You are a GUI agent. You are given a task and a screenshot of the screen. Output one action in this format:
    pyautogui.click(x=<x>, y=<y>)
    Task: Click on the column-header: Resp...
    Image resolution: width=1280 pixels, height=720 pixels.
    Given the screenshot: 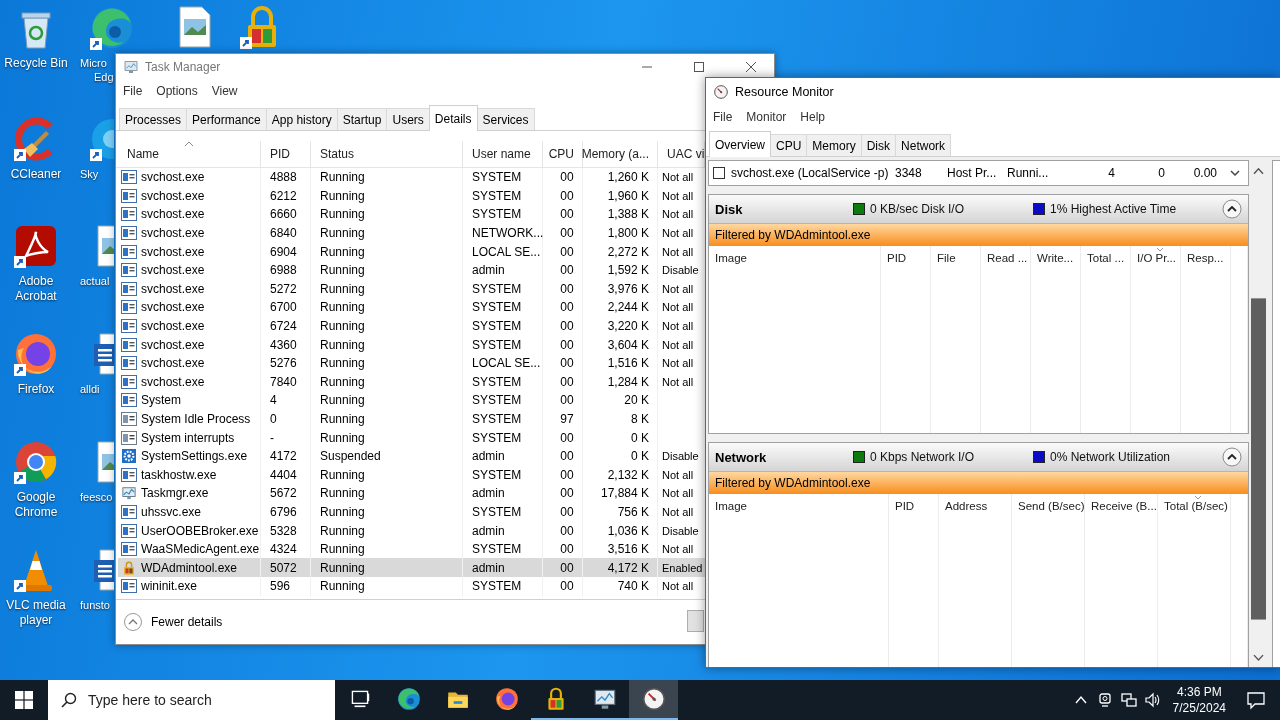 What is the action you would take?
    pyautogui.click(x=1205, y=258)
    